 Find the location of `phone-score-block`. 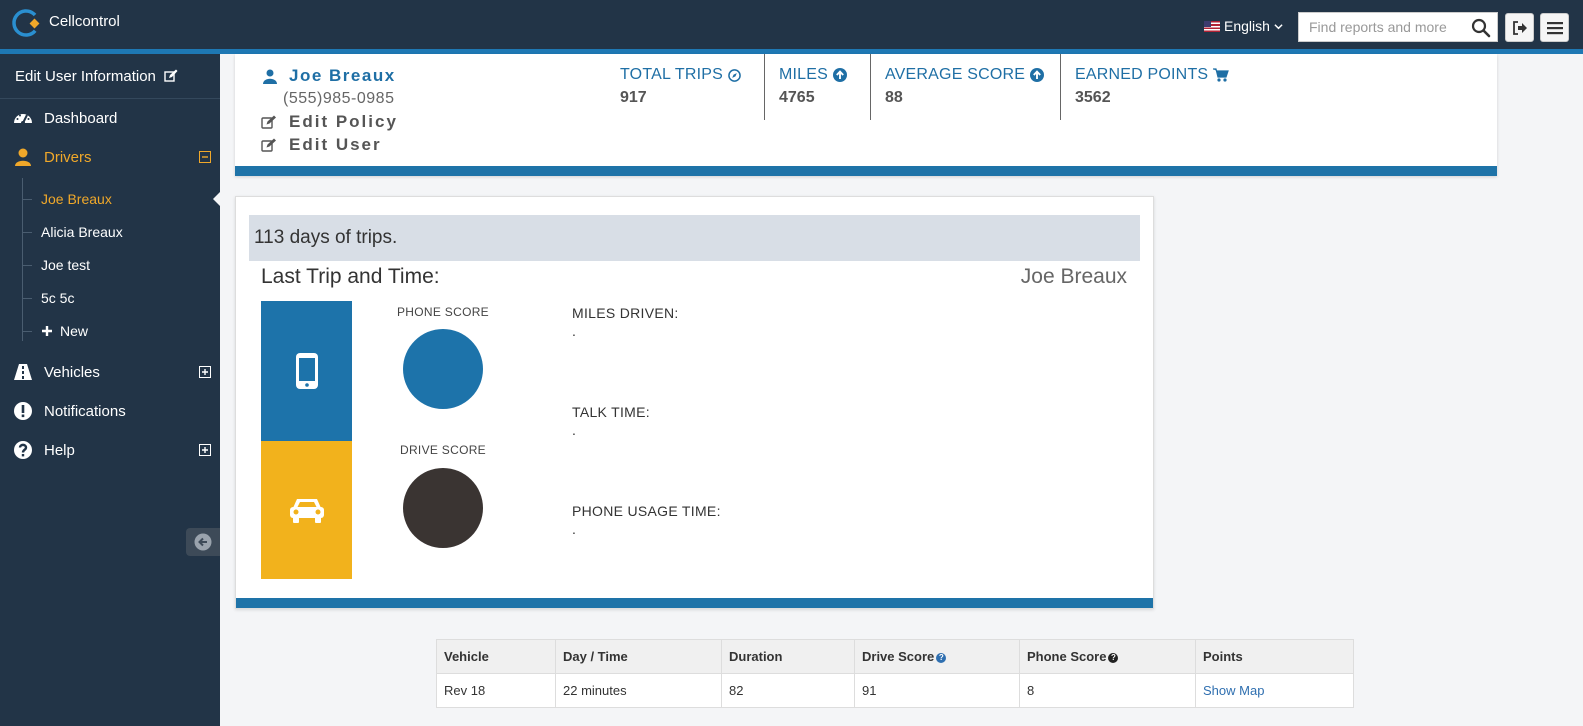

phone-score-block is located at coordinates (306, 371).